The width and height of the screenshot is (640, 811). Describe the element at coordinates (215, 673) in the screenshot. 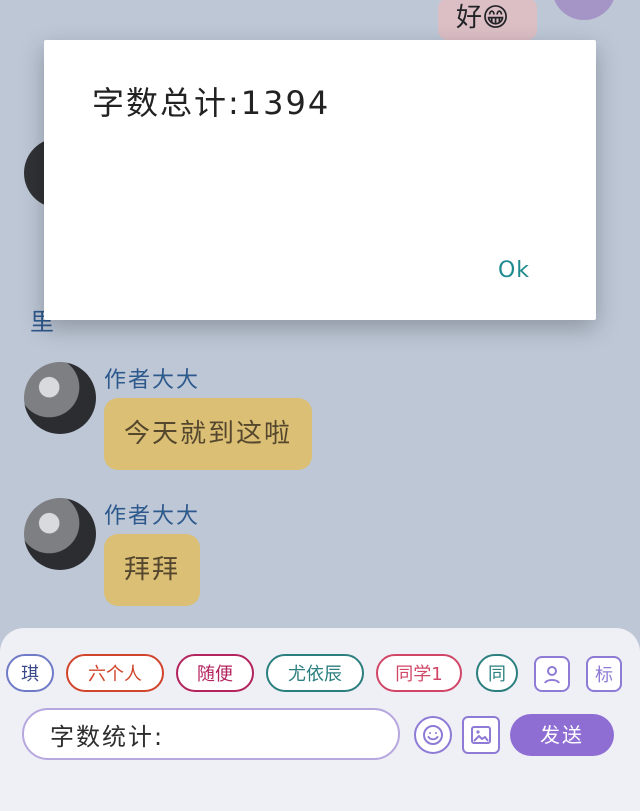

I see `quick-reply-chip: 随便` at that location.